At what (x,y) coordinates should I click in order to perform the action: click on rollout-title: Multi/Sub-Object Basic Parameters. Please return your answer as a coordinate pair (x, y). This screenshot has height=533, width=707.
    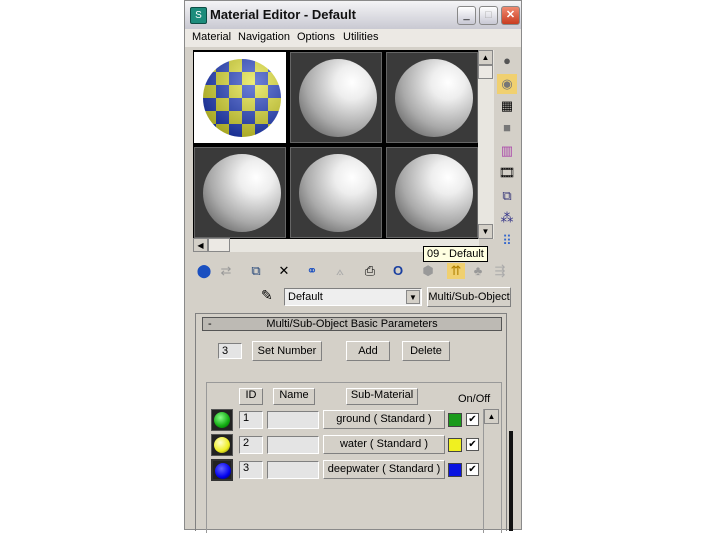
    Looking at the image, I should click on (352, 324).